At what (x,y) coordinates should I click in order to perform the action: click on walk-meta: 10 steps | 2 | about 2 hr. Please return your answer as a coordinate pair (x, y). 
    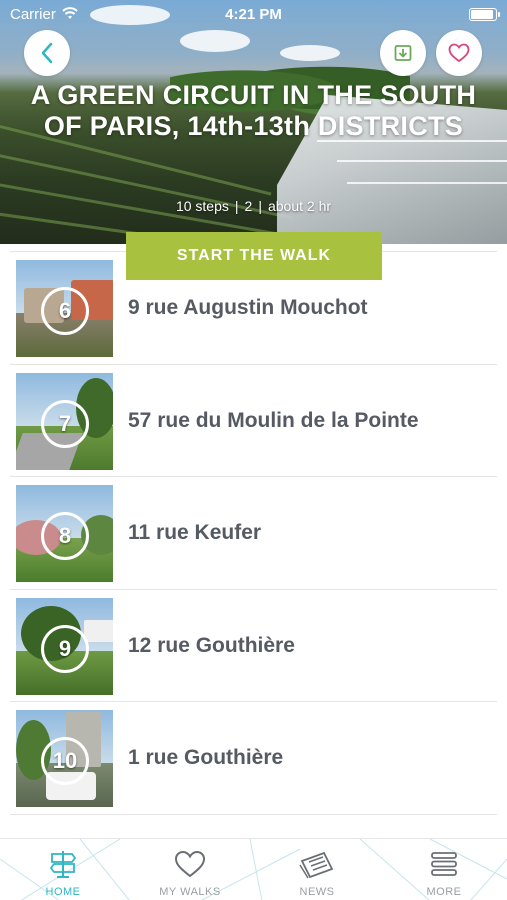
    Looking at the image, I should click on (253, 206).